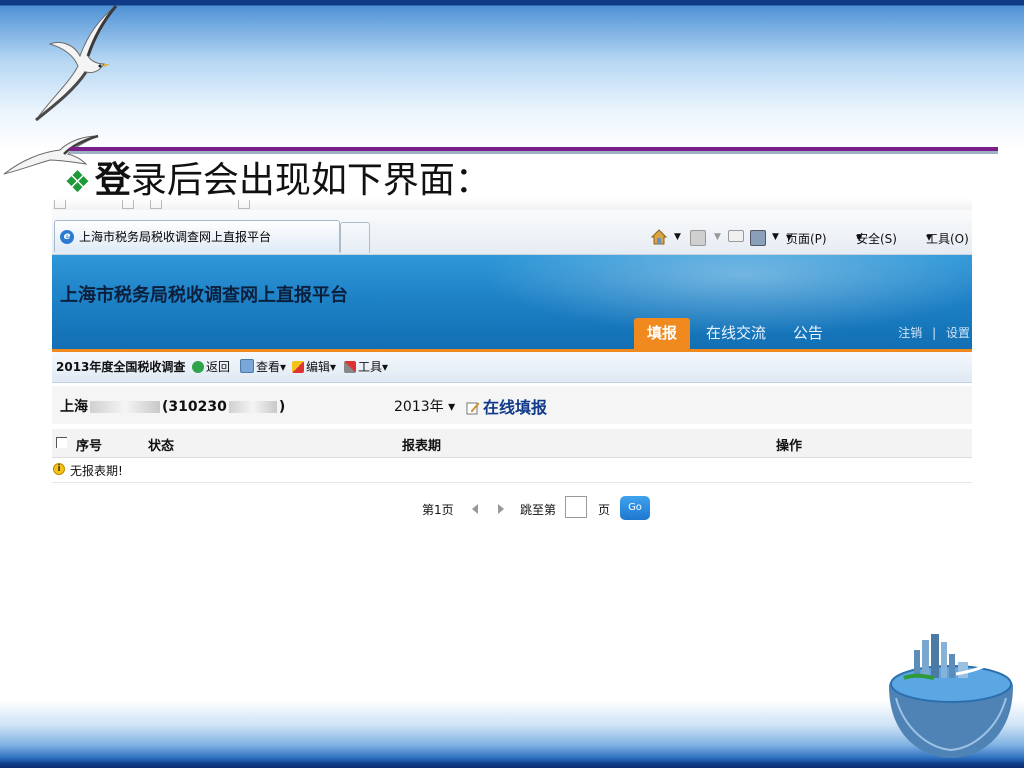  What do you see at coordinates (161, 446) in the screenshot?
I see `column-header-status: 状态` at bounding box center [161, 446].